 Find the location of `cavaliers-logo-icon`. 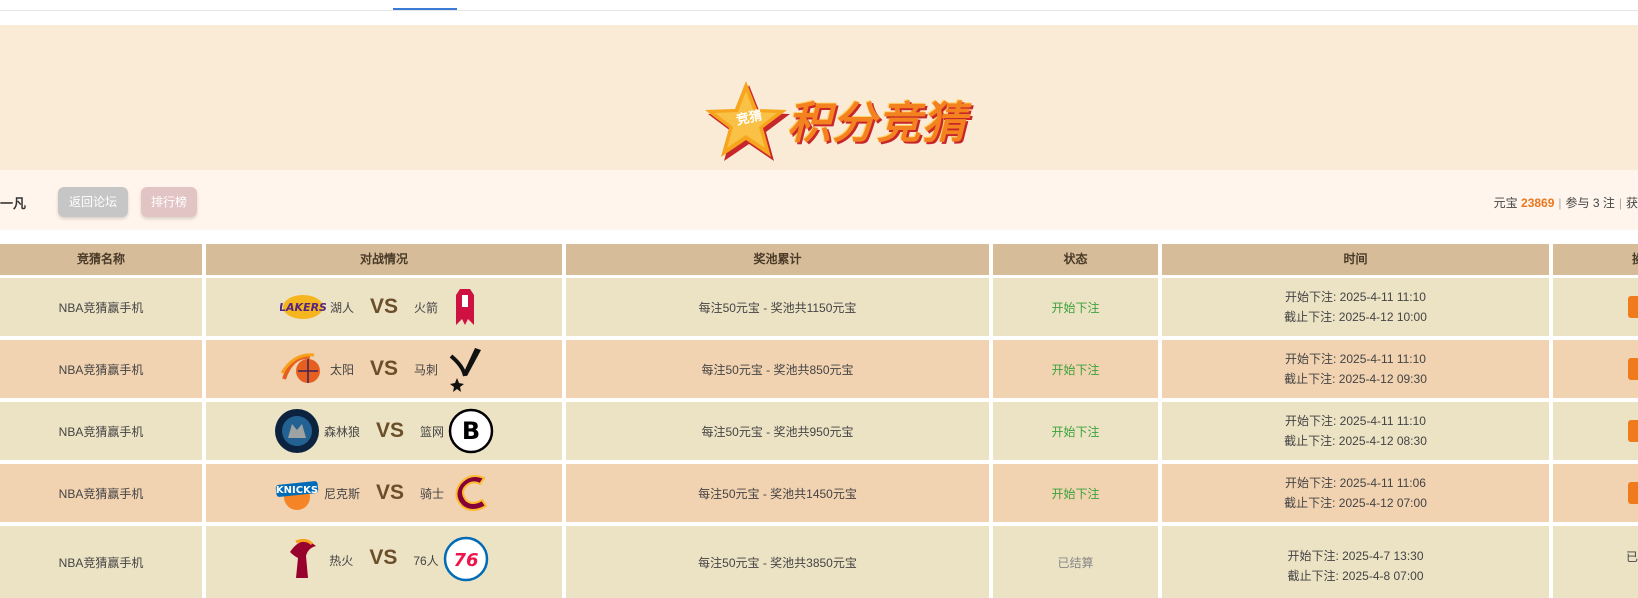

cavaliers-logo-icon is located at coordinates (471, 493).